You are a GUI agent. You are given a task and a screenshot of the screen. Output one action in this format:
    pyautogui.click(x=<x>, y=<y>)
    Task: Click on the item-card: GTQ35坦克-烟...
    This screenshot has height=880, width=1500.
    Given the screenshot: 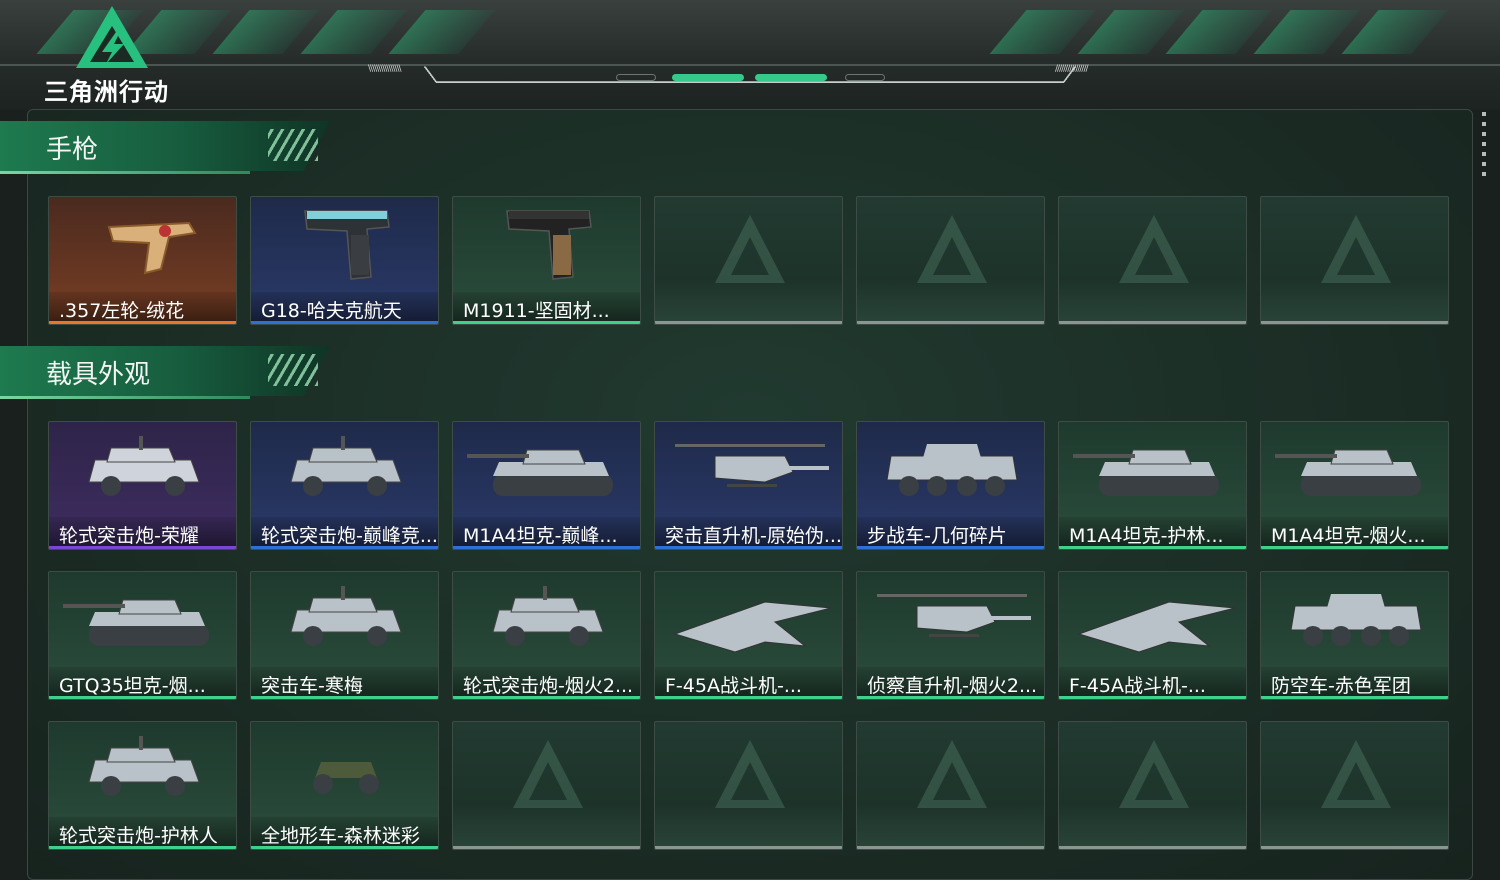 What is the action you would take?
    pyautogui.click(x=142, y=635)
    